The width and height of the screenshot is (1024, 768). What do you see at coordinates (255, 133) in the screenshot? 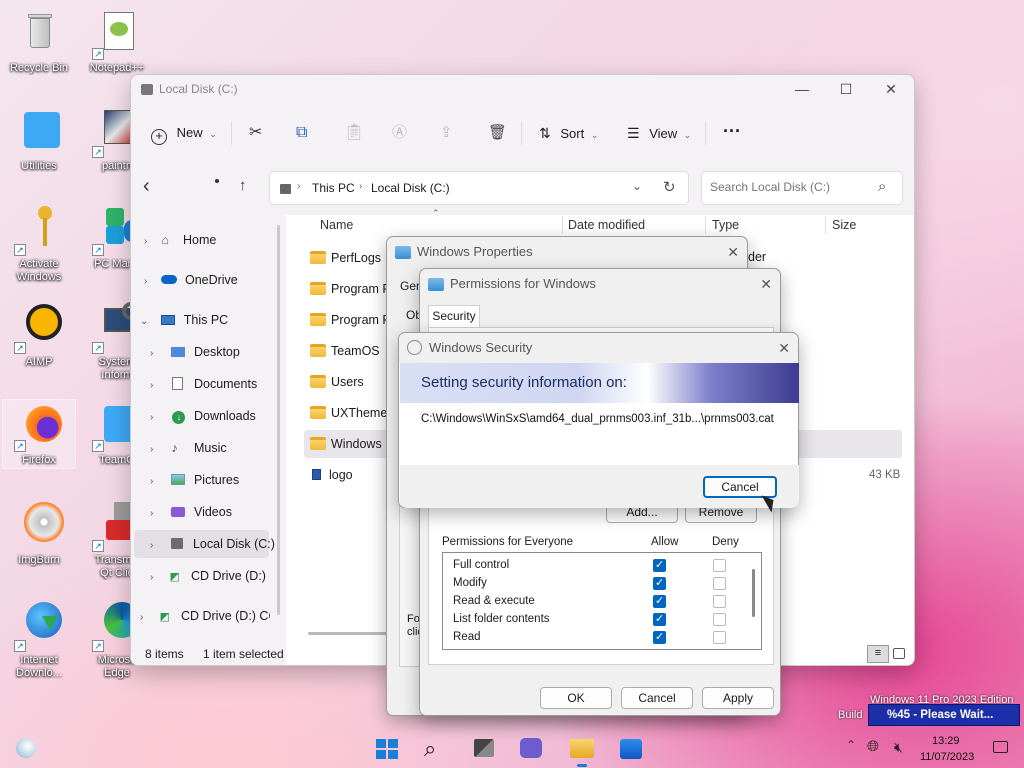
I see `cut-icon: ✂` at bounding box center [255, 133].